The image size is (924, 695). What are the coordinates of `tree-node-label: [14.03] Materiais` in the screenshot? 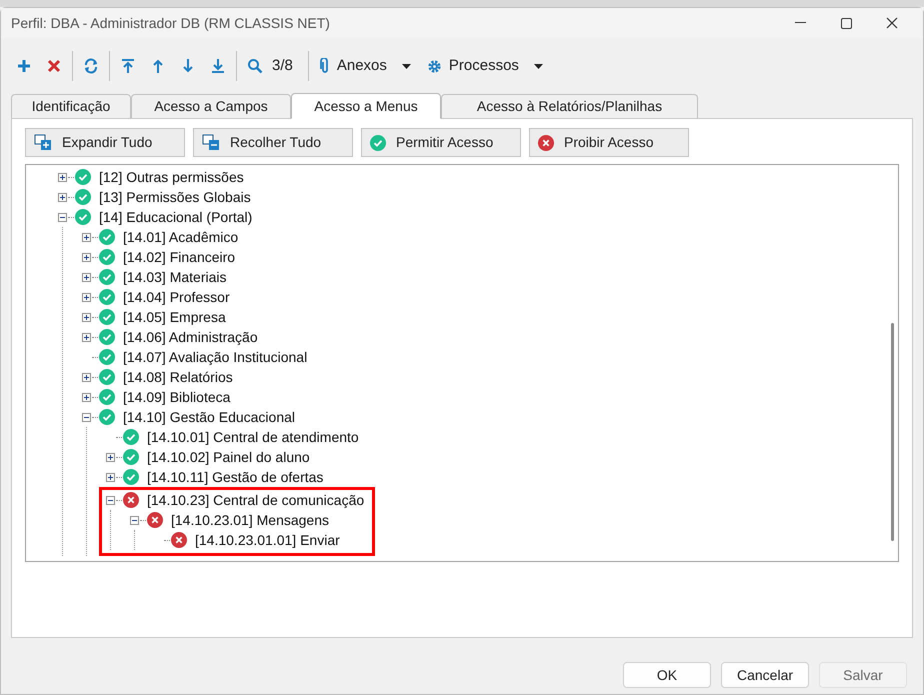 It's located at (174, 277).